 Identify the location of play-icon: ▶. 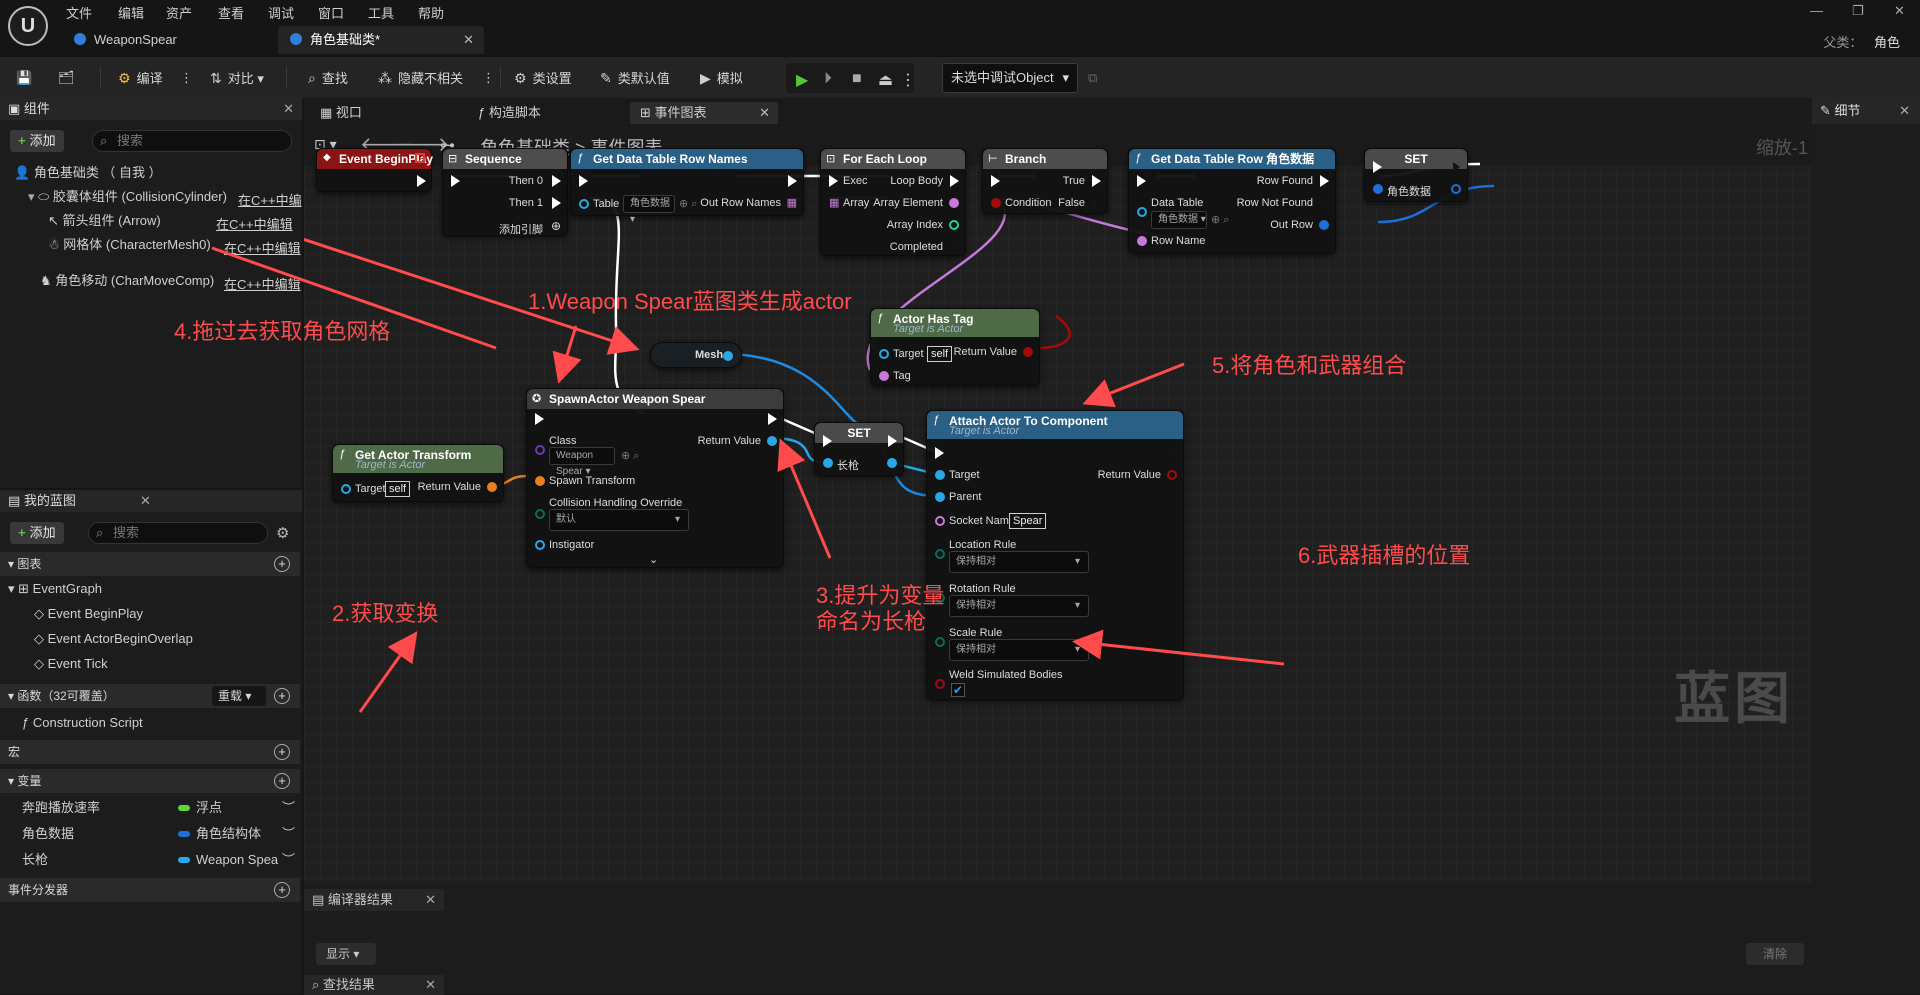
(802, 80).